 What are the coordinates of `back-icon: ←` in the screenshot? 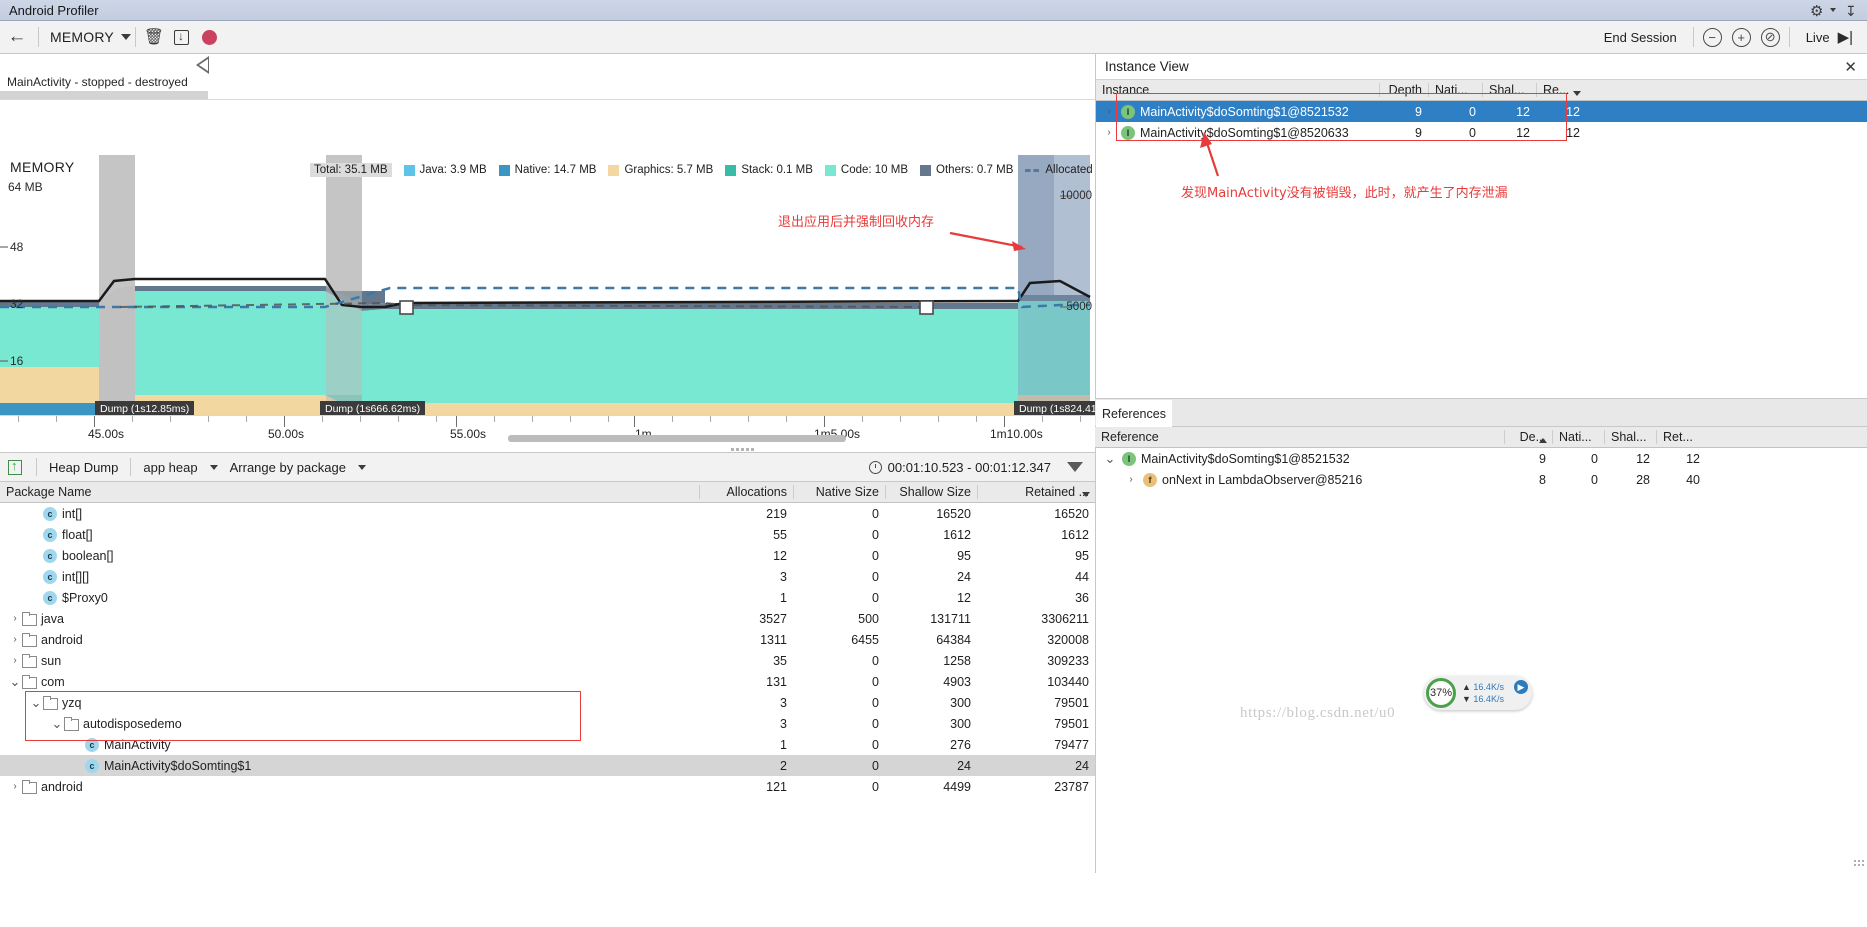 It's located at (17, 37).